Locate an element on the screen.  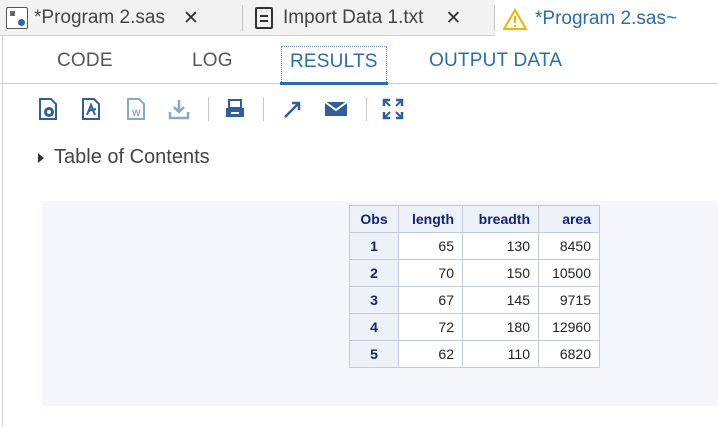
file-tab-label: *Program 2.sas is located at coordinates (99, 17).